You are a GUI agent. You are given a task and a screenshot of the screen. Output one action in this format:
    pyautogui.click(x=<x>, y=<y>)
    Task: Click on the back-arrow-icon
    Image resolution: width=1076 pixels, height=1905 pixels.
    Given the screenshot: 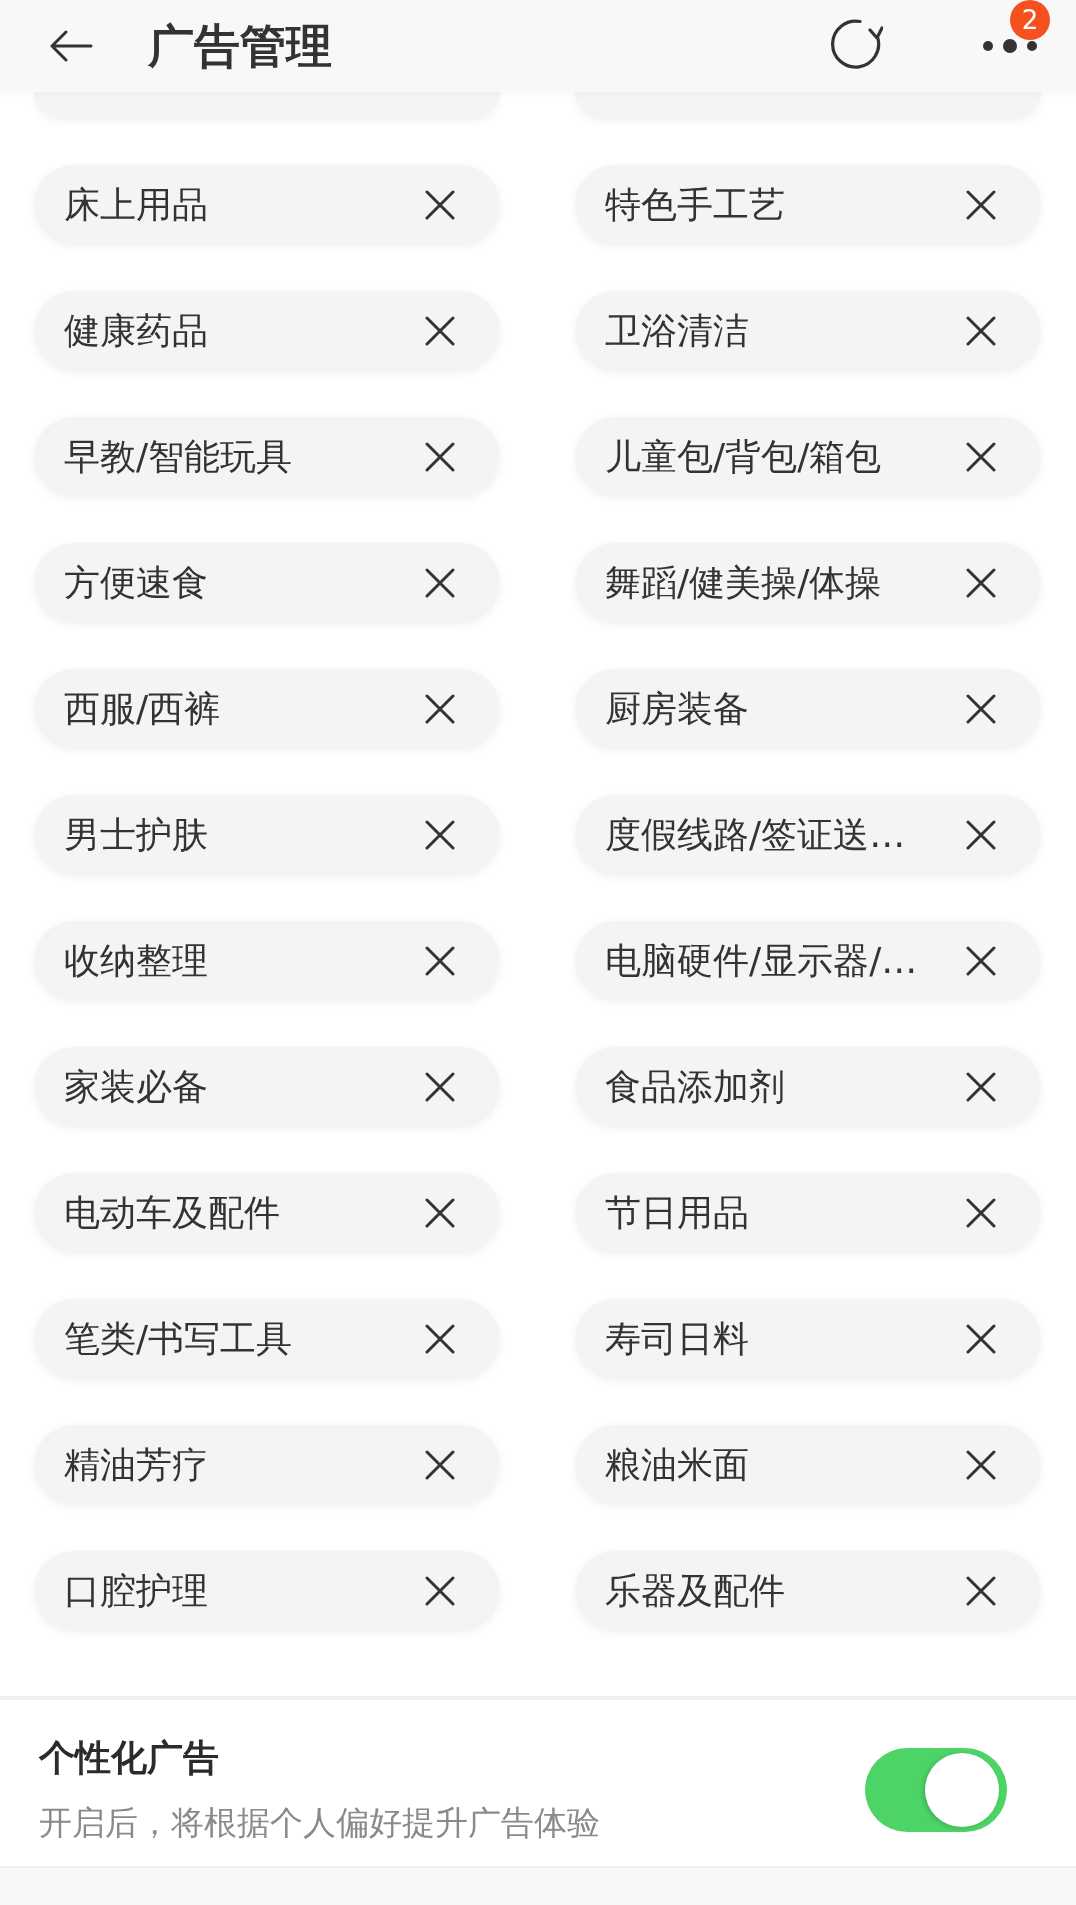 What is the action you would take?
    pyautogui.click(x=71, y=46)
    